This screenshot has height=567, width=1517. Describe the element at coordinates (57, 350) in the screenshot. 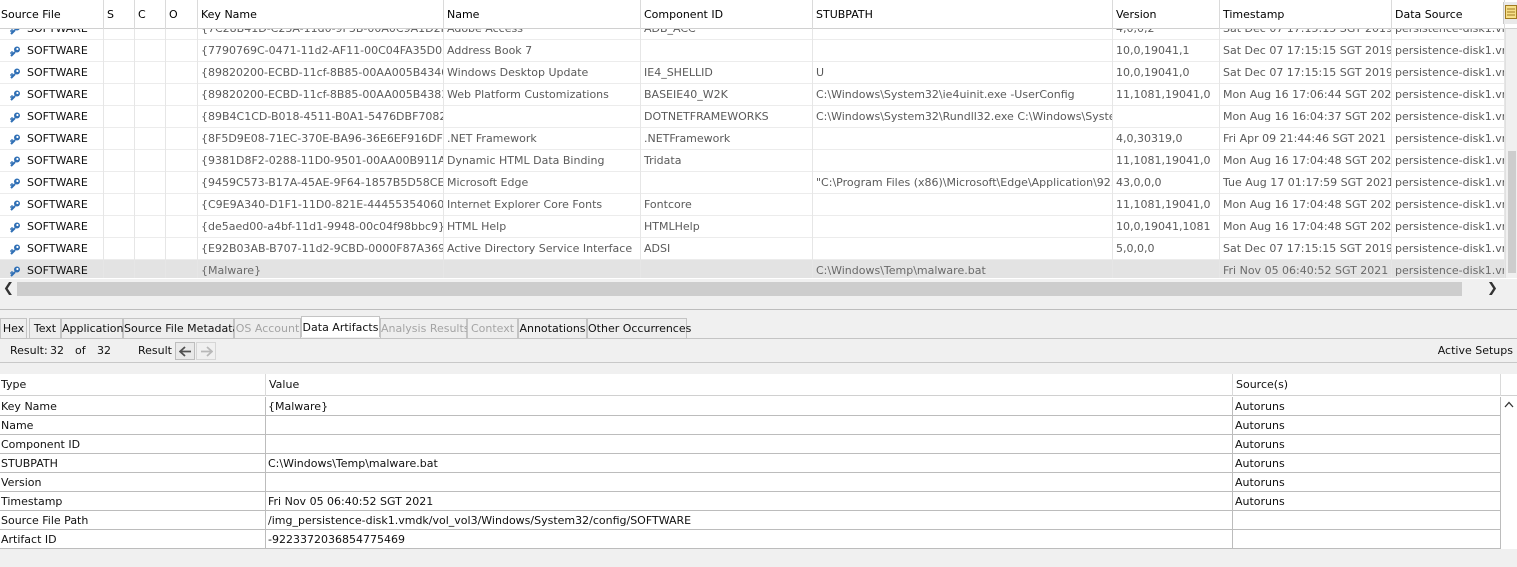

I see `result-current: 32` at that location.